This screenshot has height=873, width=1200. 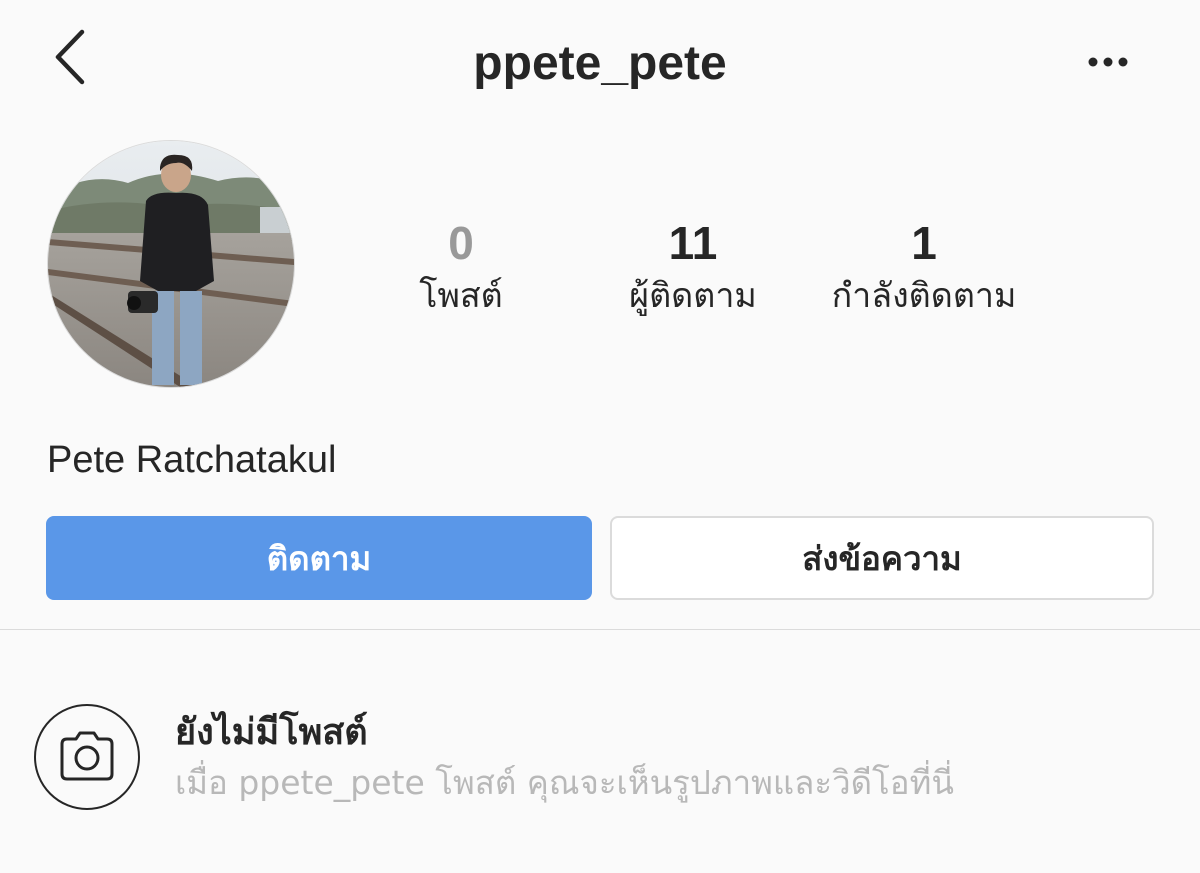 I want to click on back-button, so click(x=74, y=57).